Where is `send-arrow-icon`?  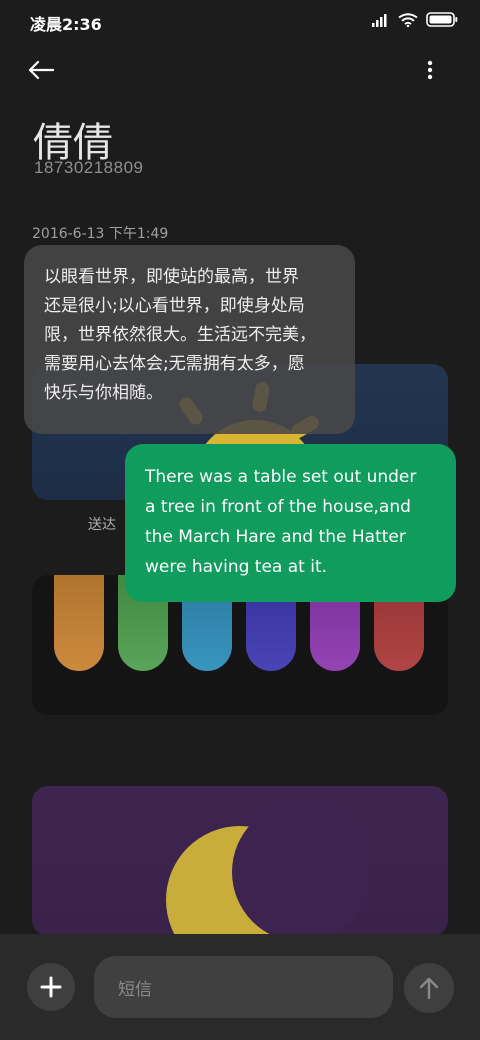
send-arrow-icon is located at coordinates (429, 988).